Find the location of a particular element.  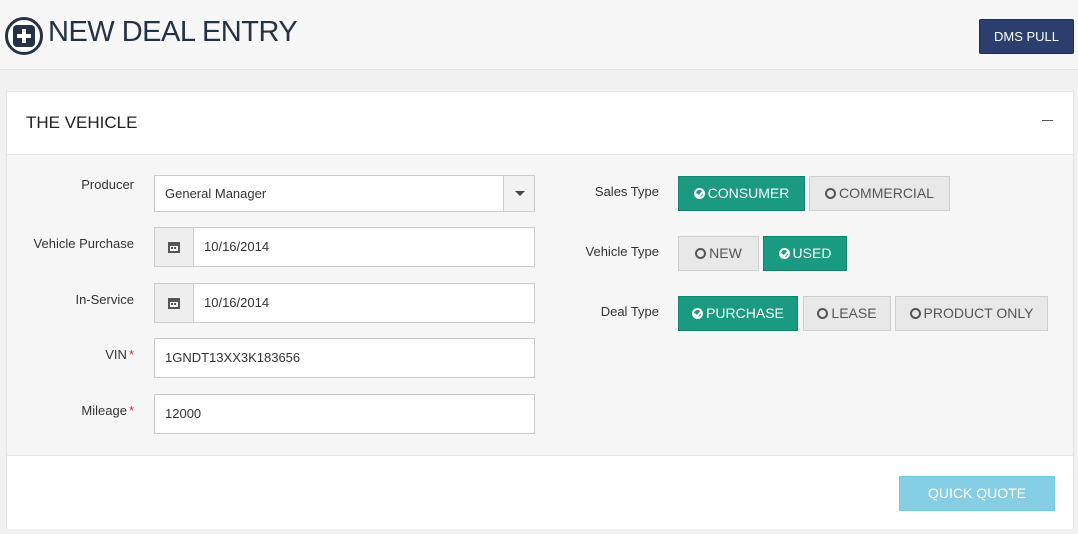

collapse-icon is located at coordinates (1047, 120).